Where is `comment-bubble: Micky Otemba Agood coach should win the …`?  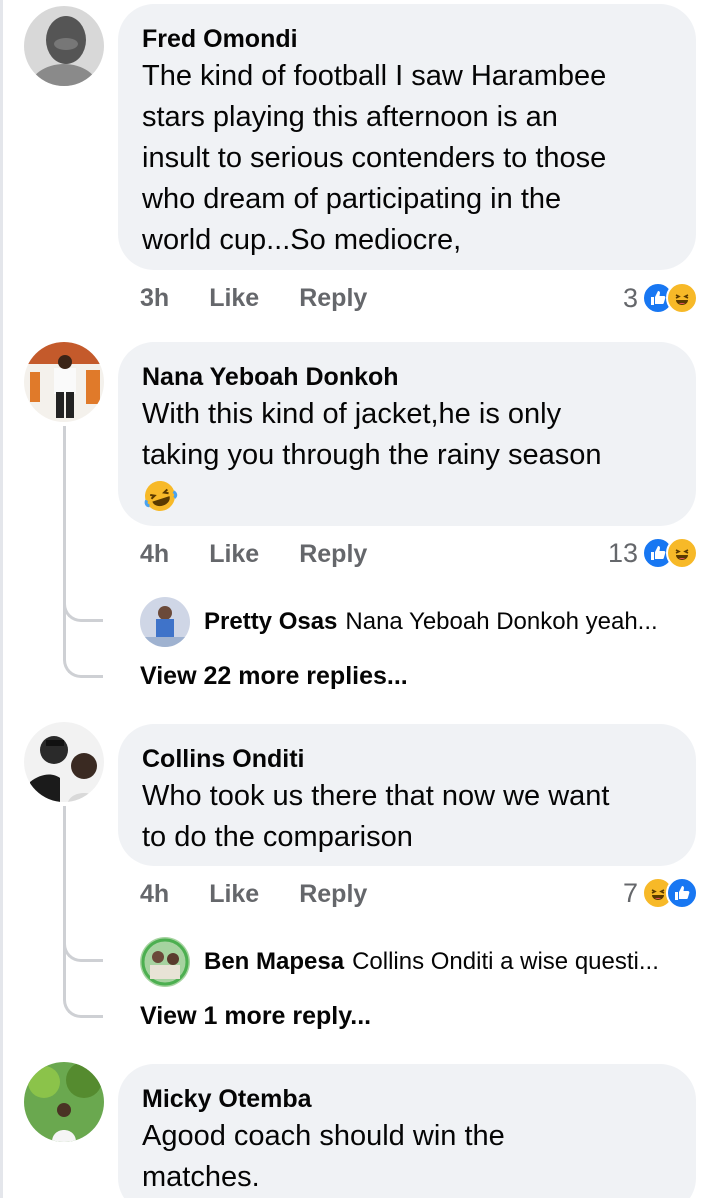
comment-bubble: Micky Otemba Agood coach should win the … is located at coordinates (407, 1131).